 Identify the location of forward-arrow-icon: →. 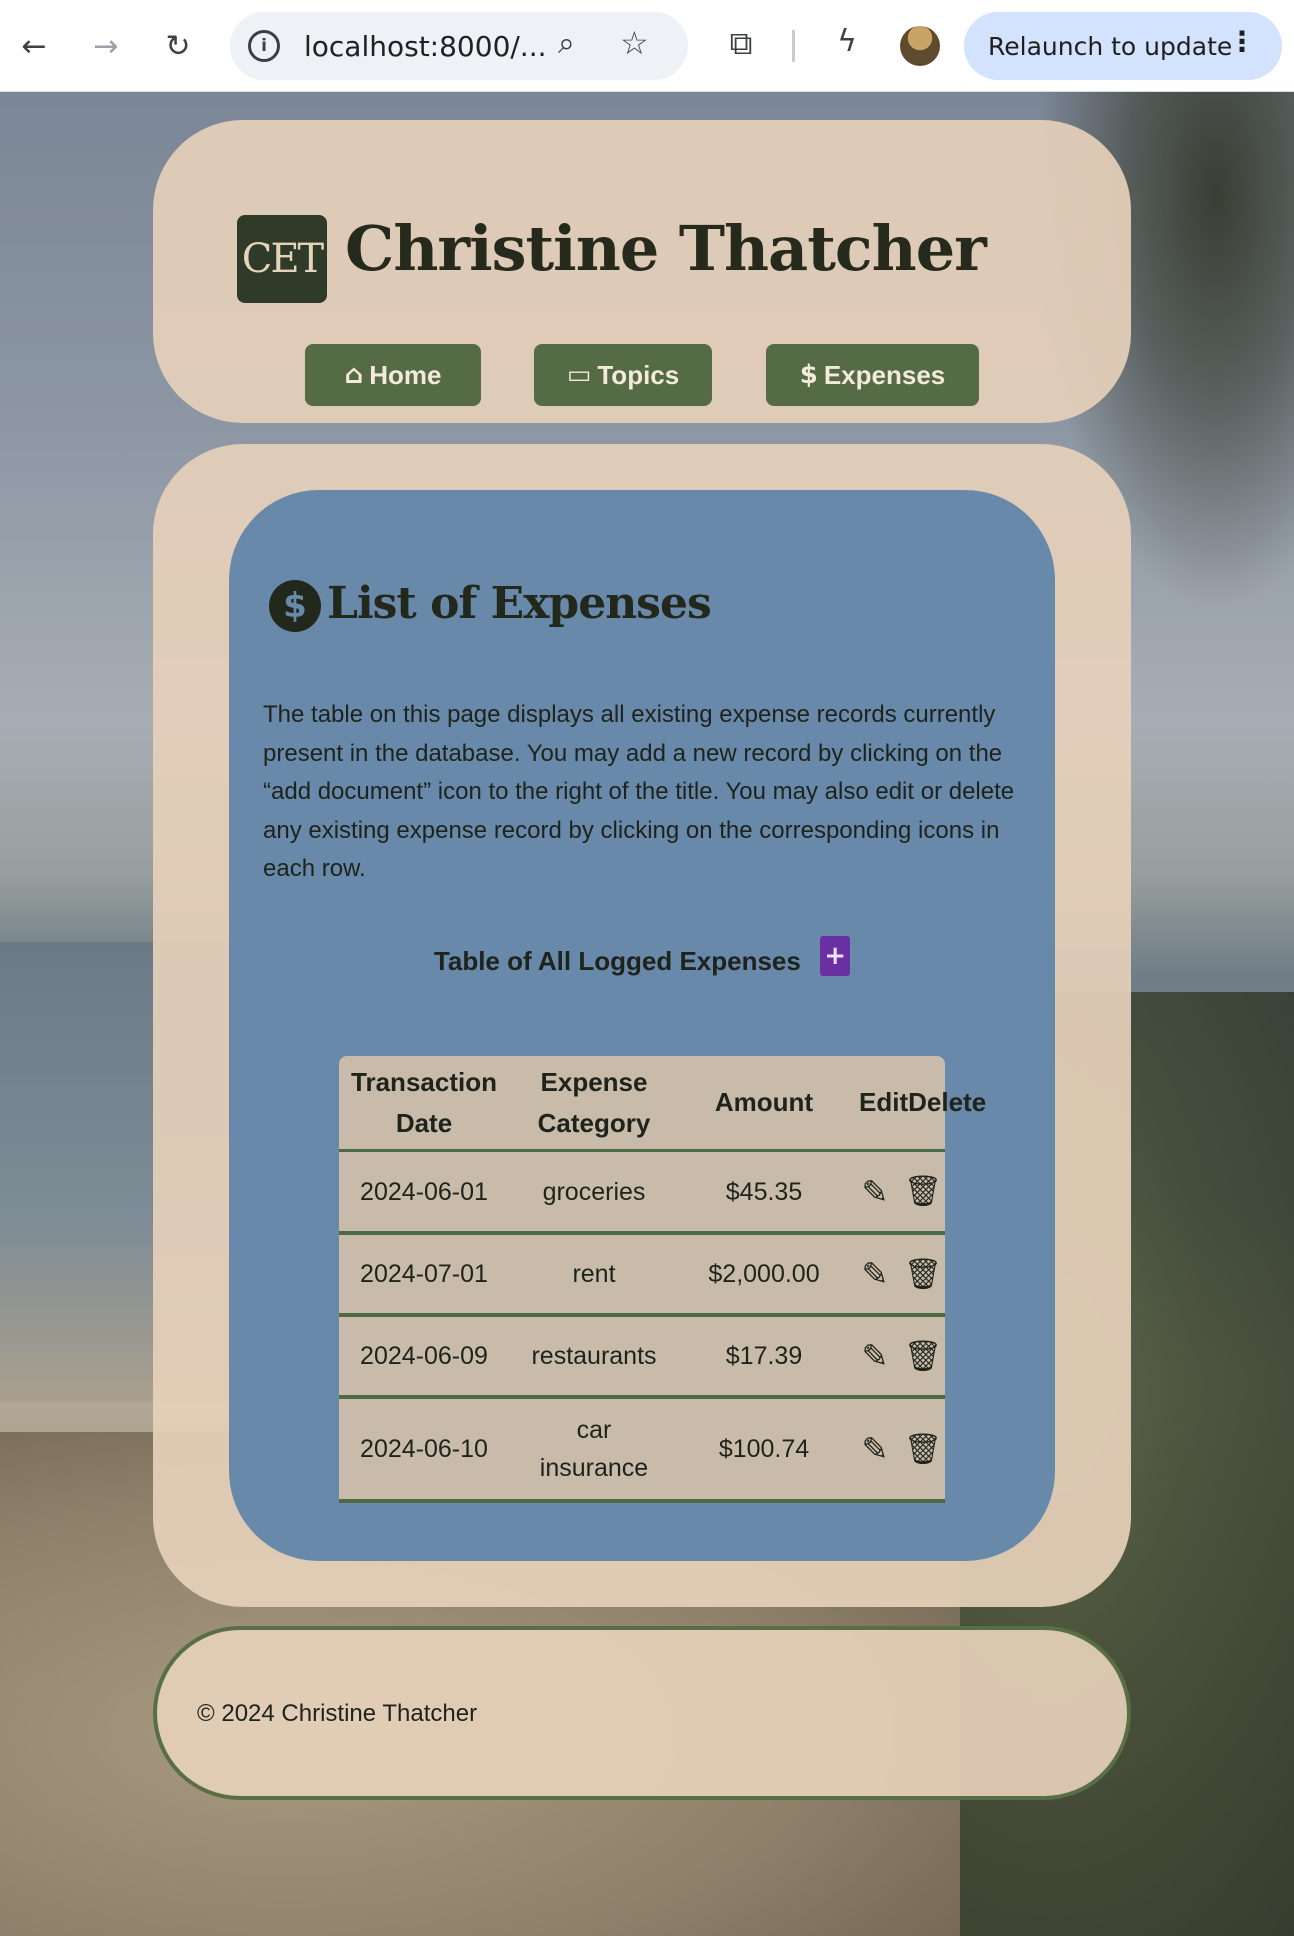
(106, 46).